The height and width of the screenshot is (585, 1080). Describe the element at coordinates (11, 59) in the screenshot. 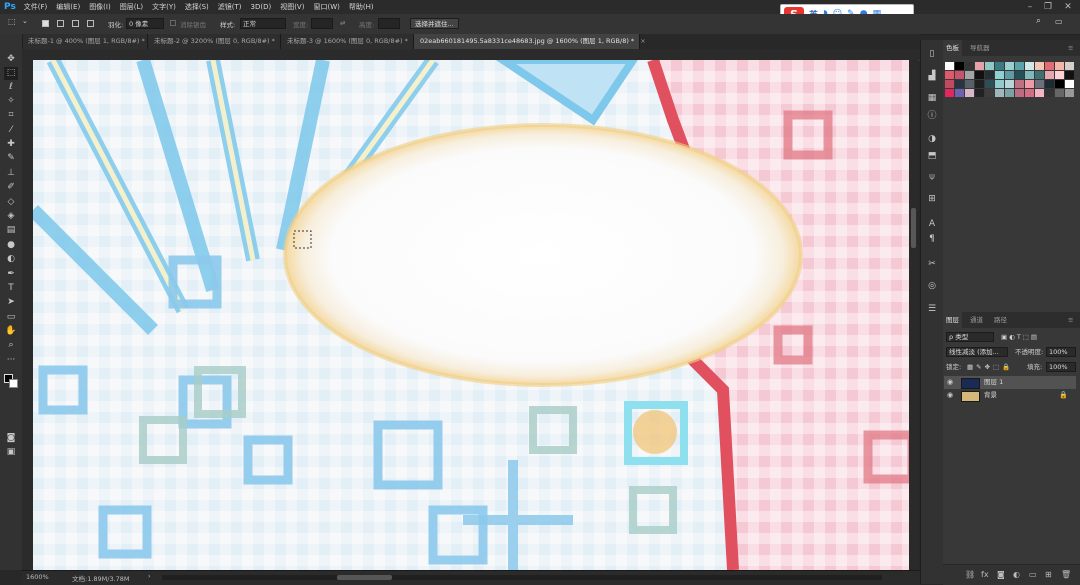

I see `move-tool-icon: ✥` at that location.